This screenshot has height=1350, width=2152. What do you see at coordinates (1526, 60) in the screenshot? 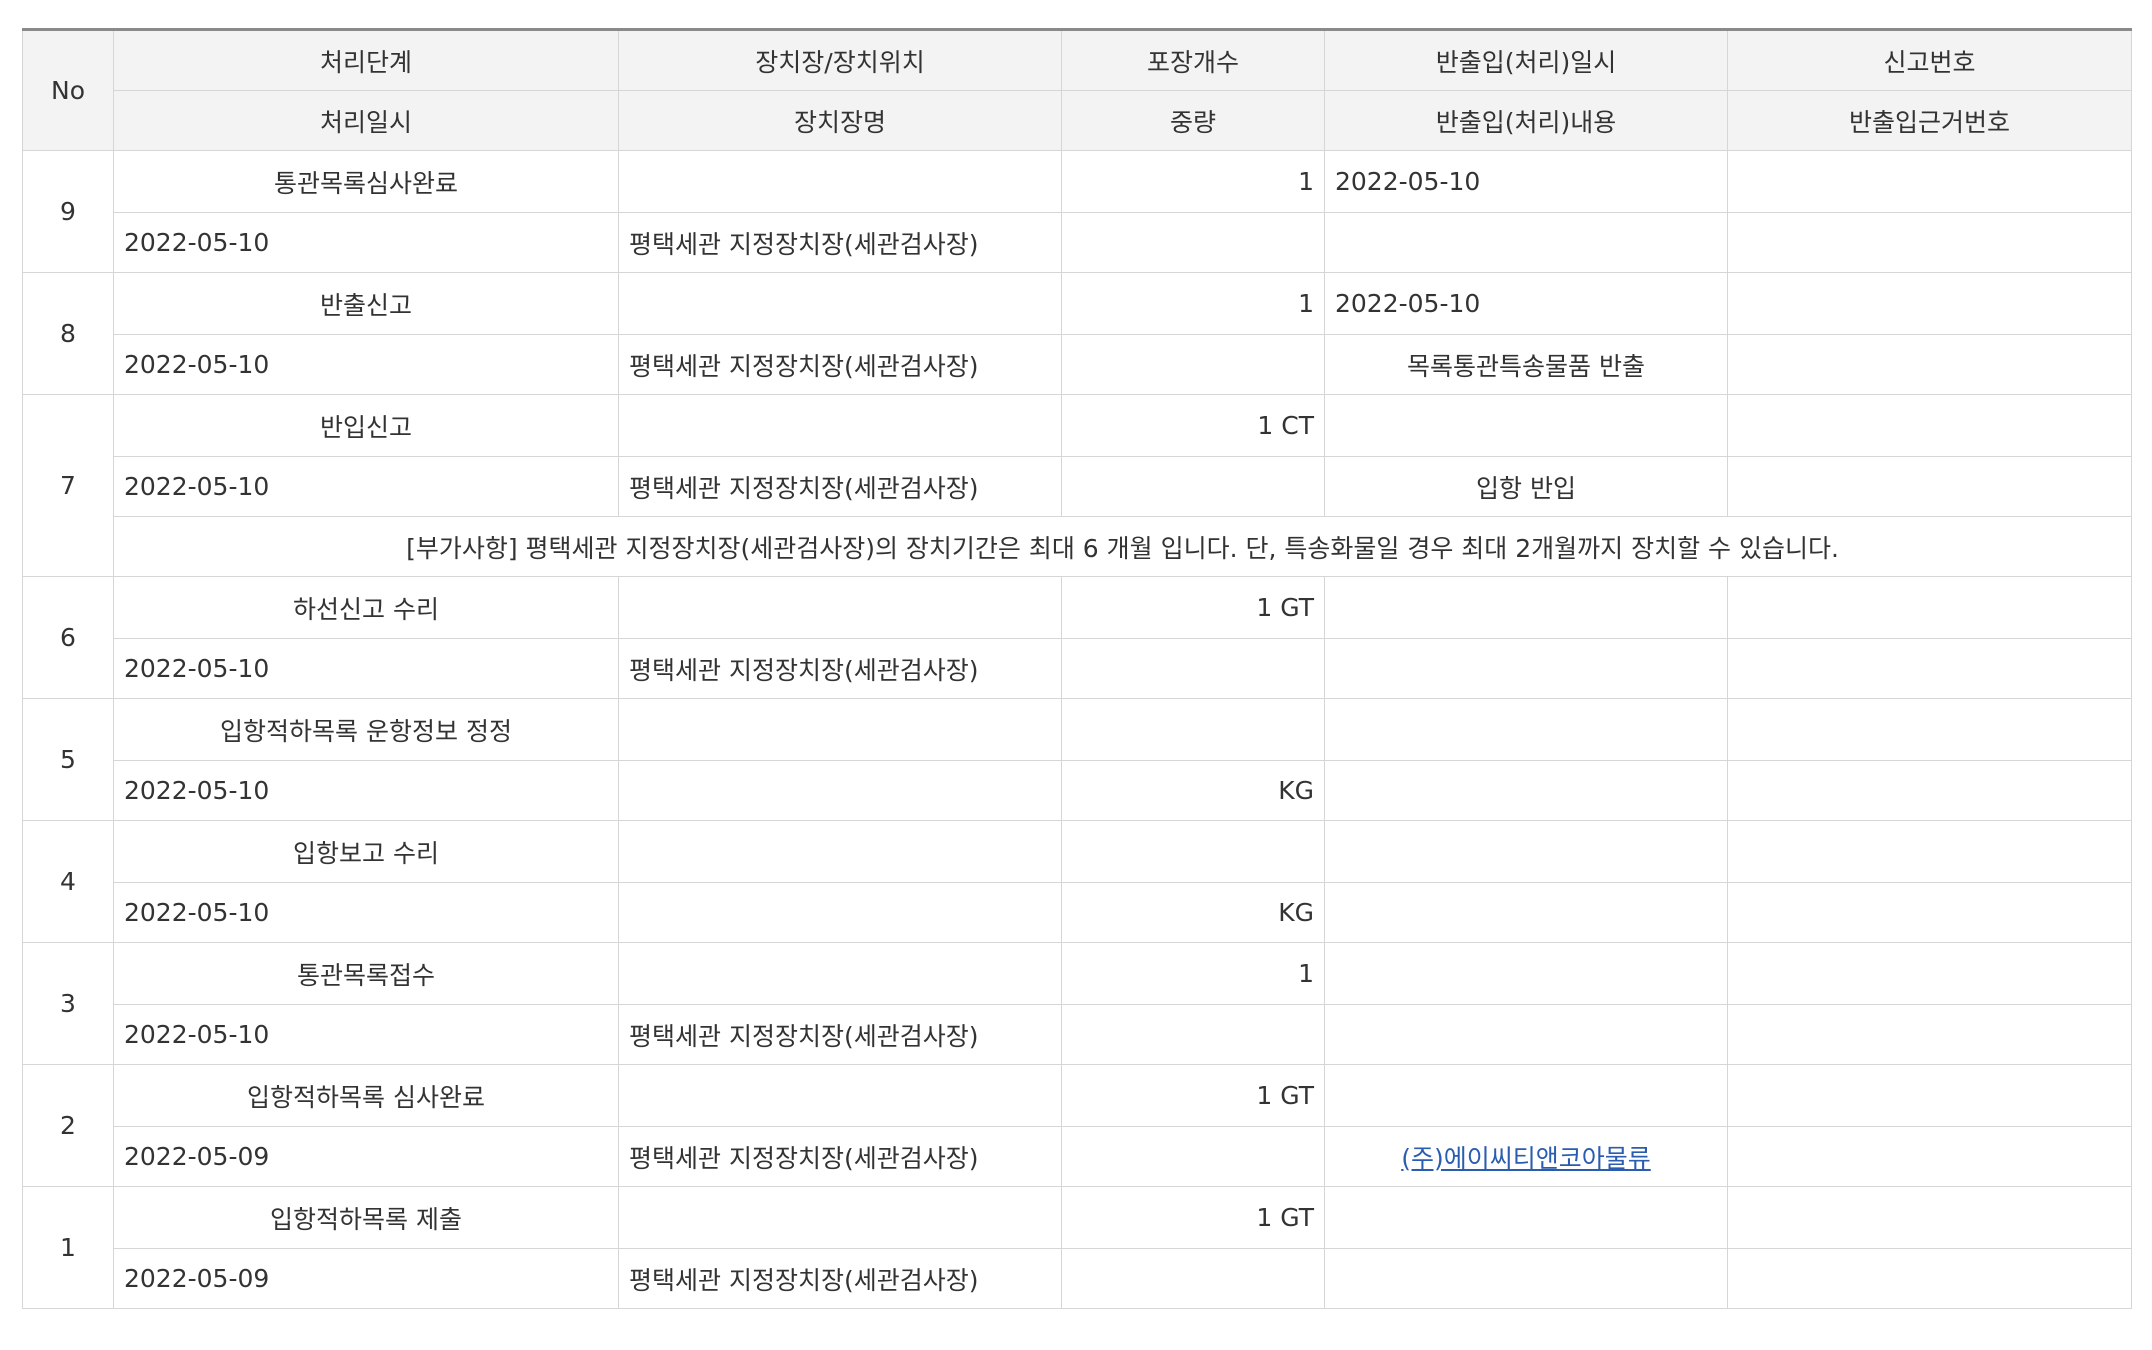
I see `header-io-time: 반출입(처리)일시` at bounding box center [1526, 60].